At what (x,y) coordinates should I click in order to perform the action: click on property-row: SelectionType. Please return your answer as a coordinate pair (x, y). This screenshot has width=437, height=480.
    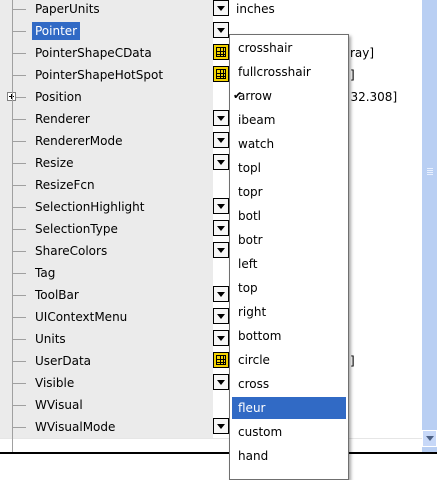
    Looking at the image, I should click on (211, 229).